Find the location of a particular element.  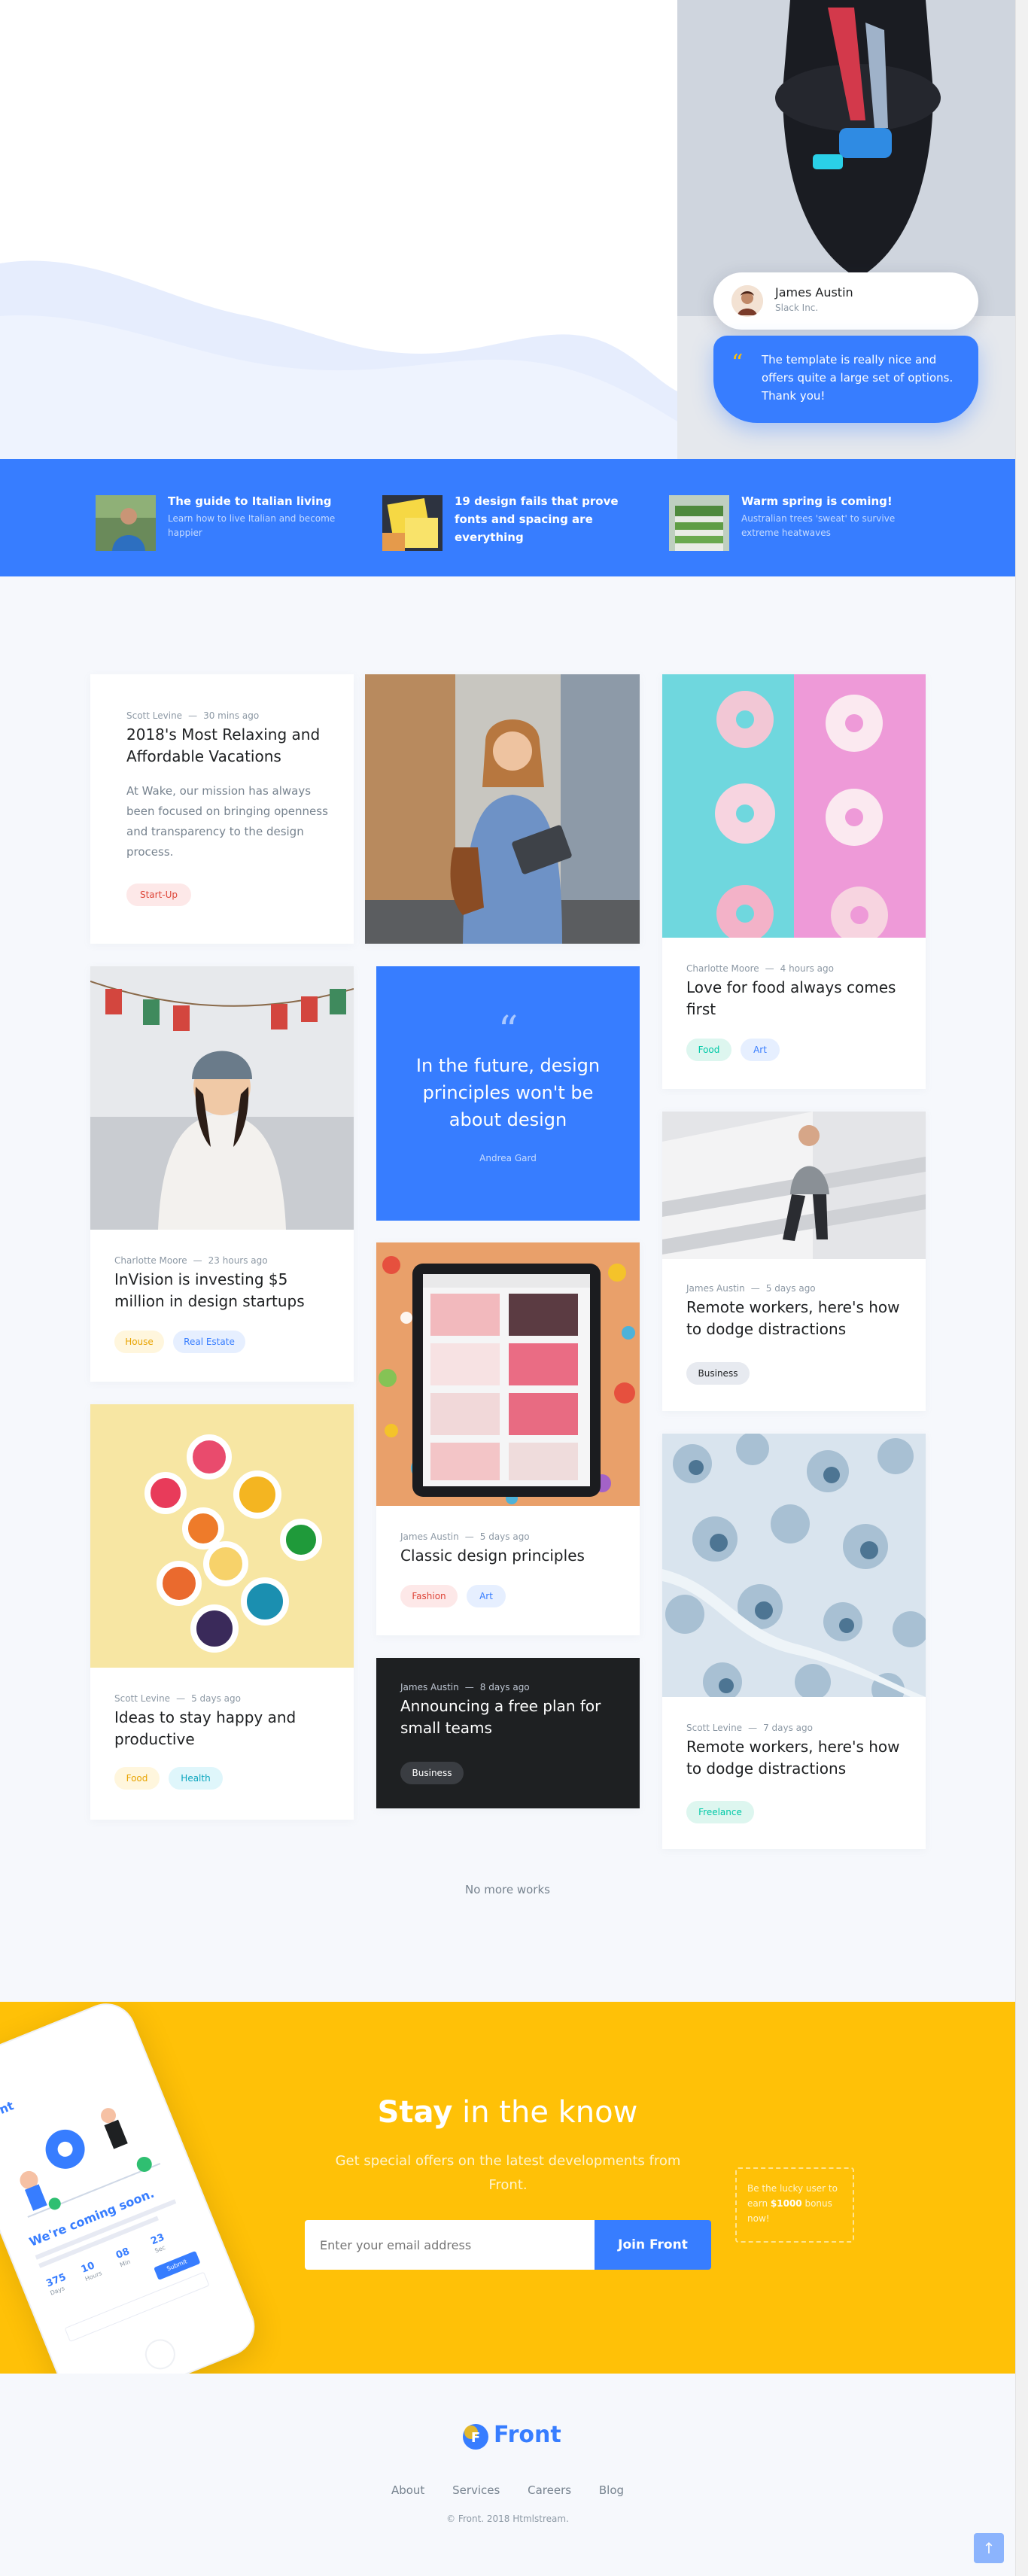

post-time: 23 hours ago is located at coordinates (238, 1260).